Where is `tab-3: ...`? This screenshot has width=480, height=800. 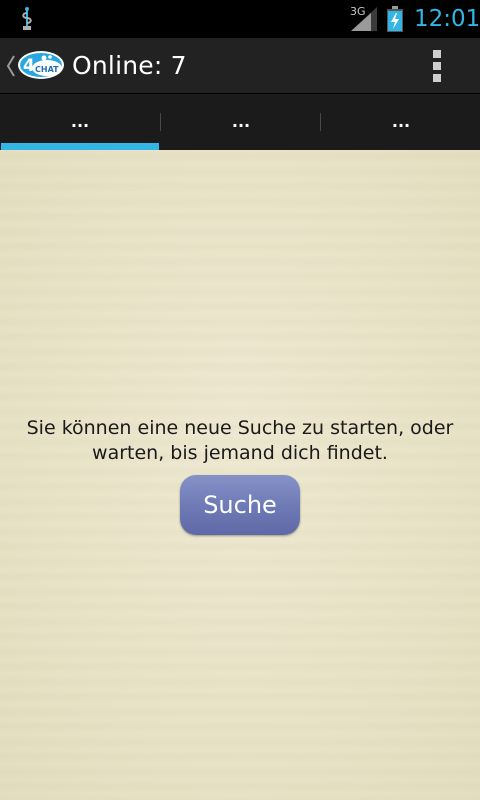
tab-3: ... is located at coordinates (400, 122).